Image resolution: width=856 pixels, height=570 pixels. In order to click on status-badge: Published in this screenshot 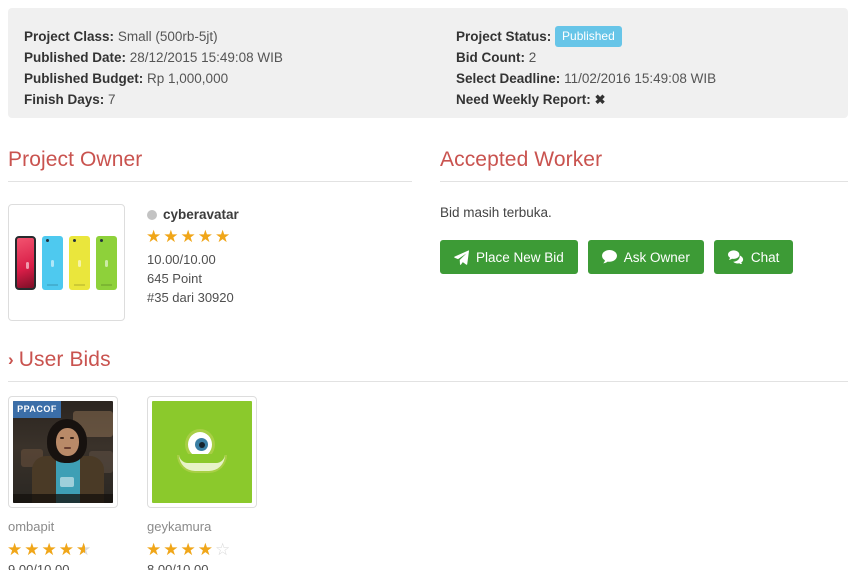, I will do `click(588, 36)`.